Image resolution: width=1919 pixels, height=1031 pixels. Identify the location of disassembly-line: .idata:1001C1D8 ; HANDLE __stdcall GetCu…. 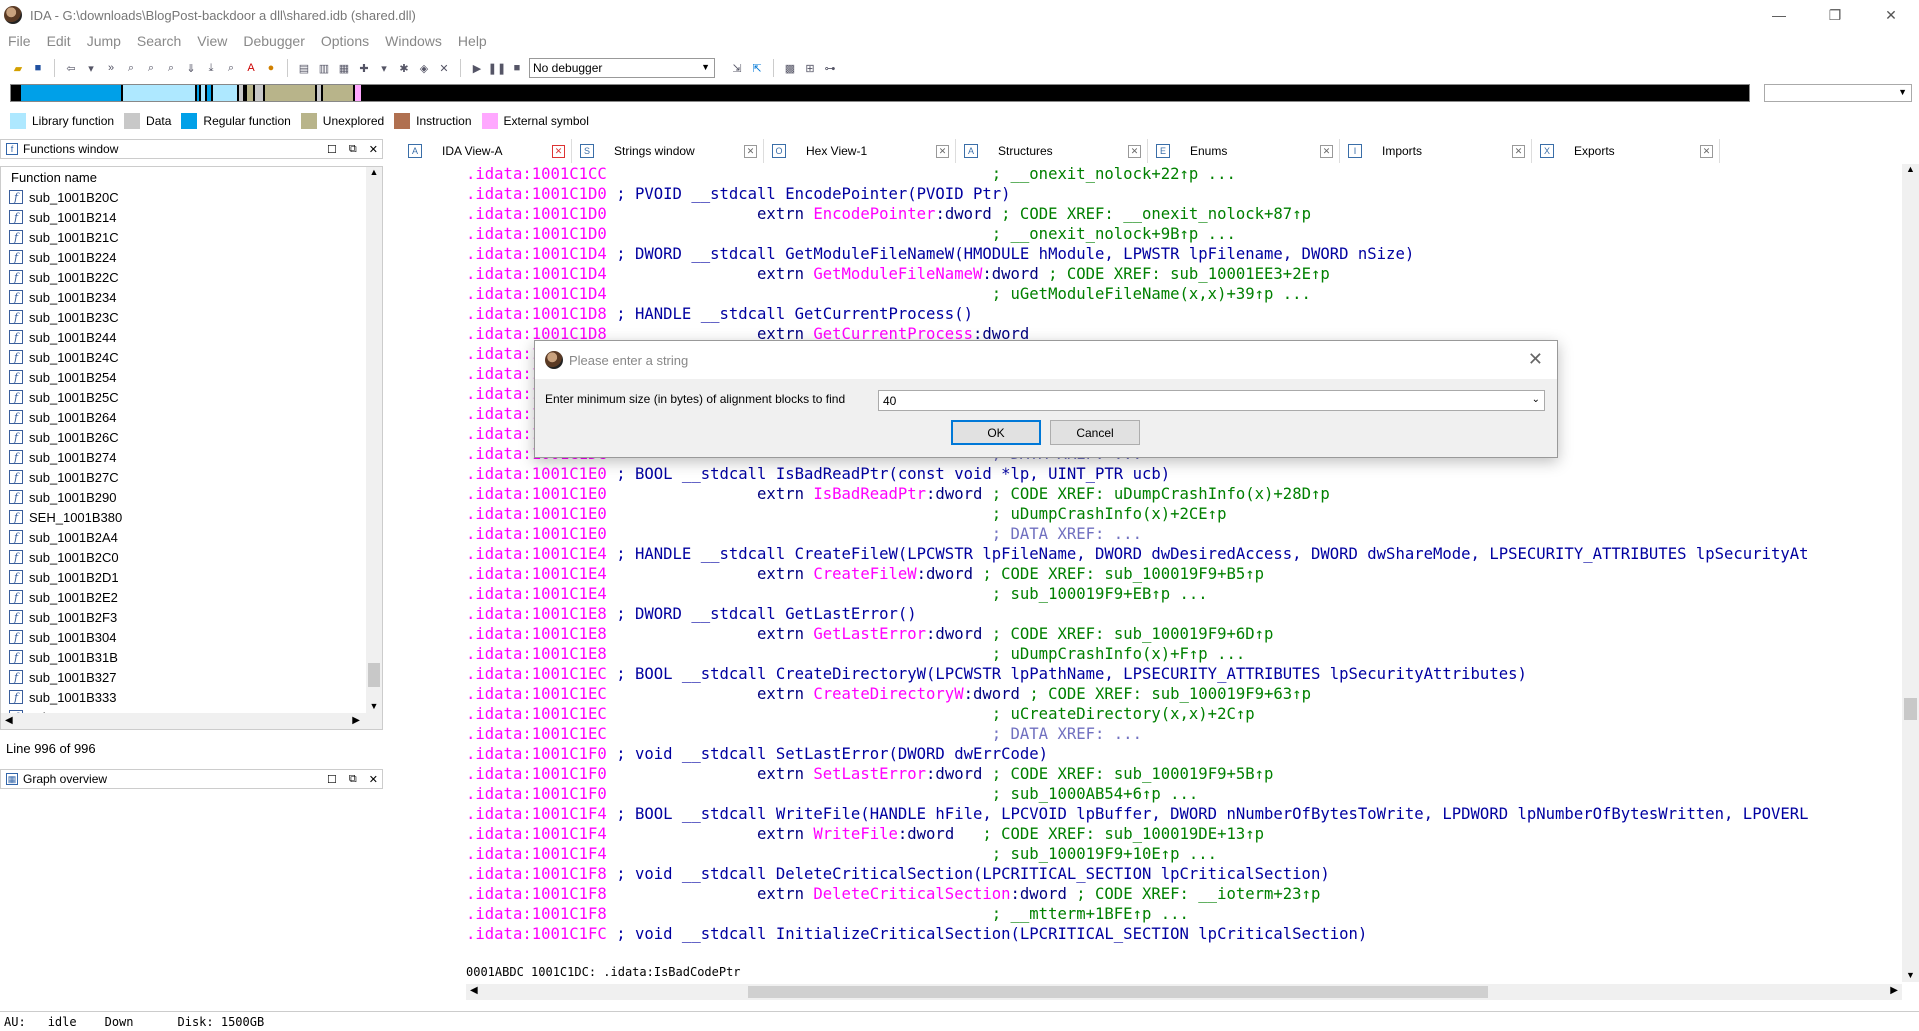
(1184, 314).